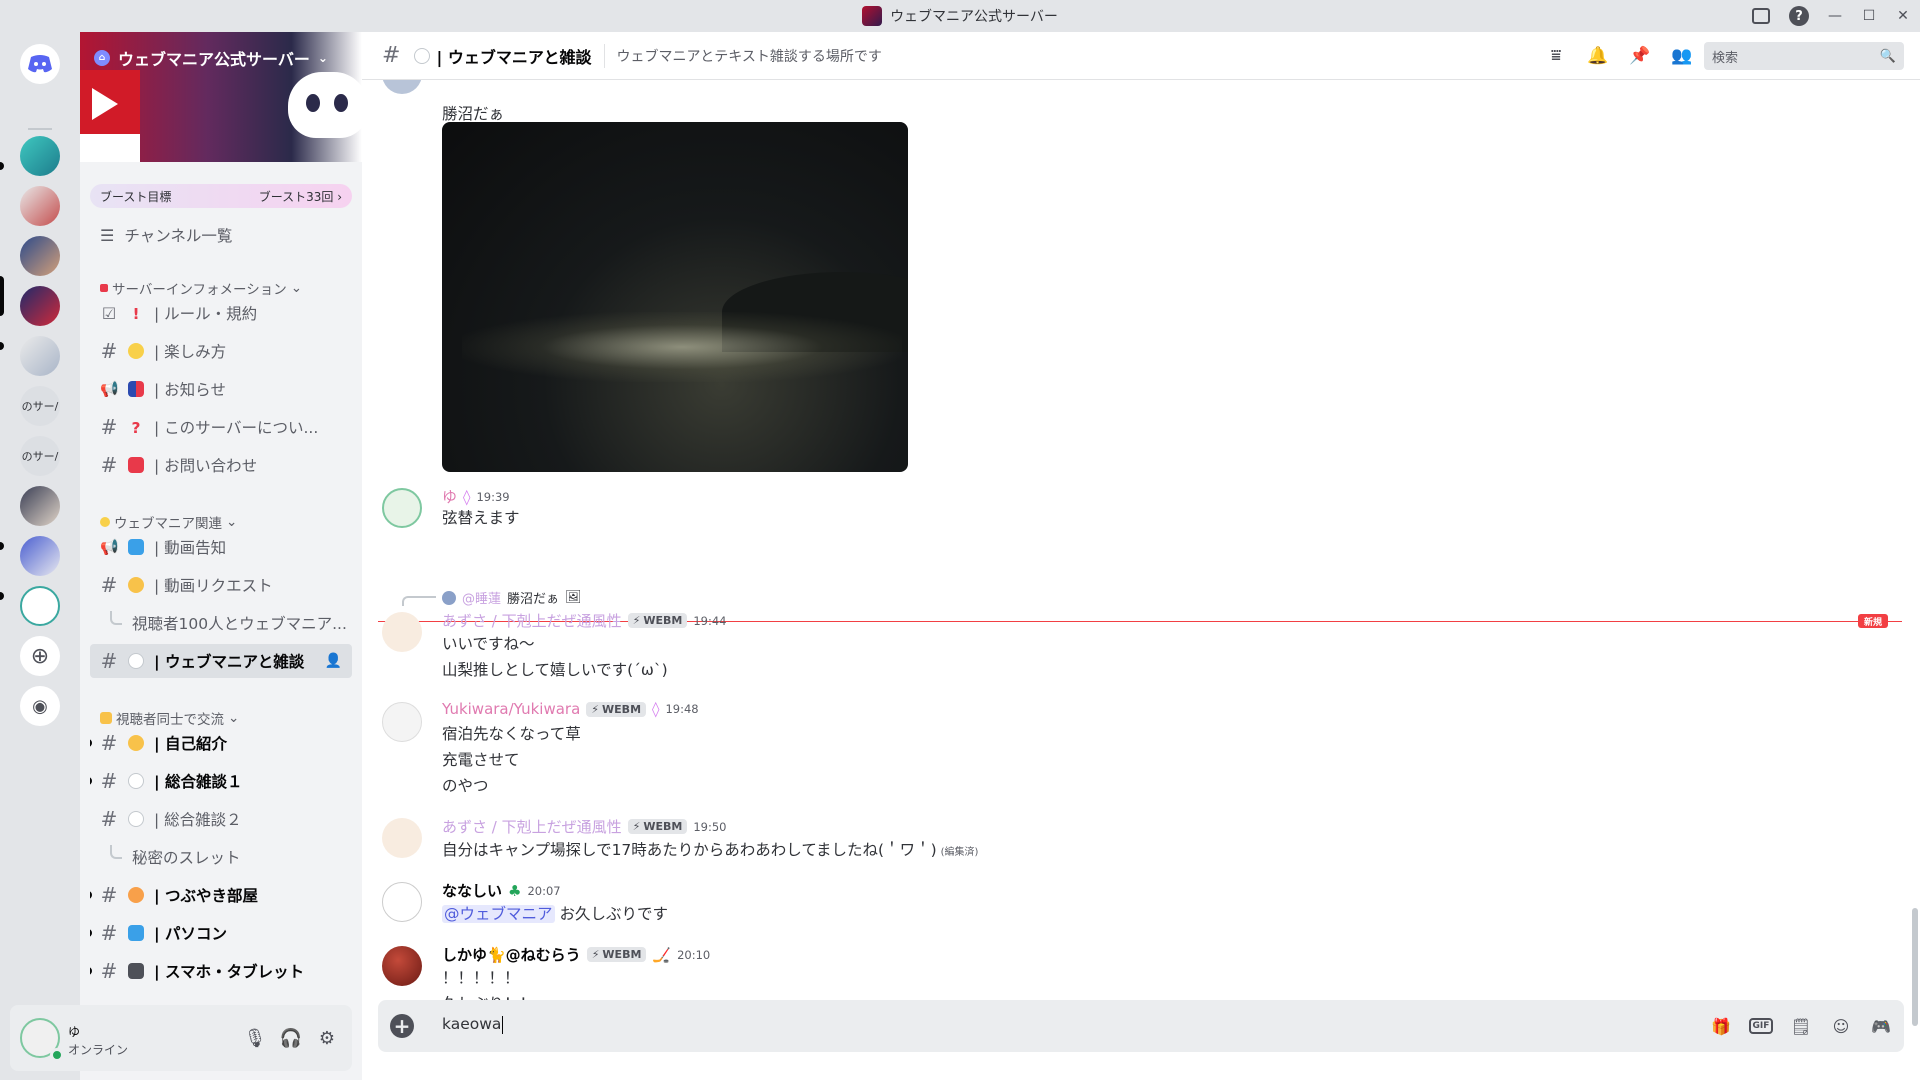 The width and height of the screenshot is (1920, 1080). Describe the element at coordinates (300, 196) in the screenshot. I see `boost-count: ブースト33回 ›` at that location.